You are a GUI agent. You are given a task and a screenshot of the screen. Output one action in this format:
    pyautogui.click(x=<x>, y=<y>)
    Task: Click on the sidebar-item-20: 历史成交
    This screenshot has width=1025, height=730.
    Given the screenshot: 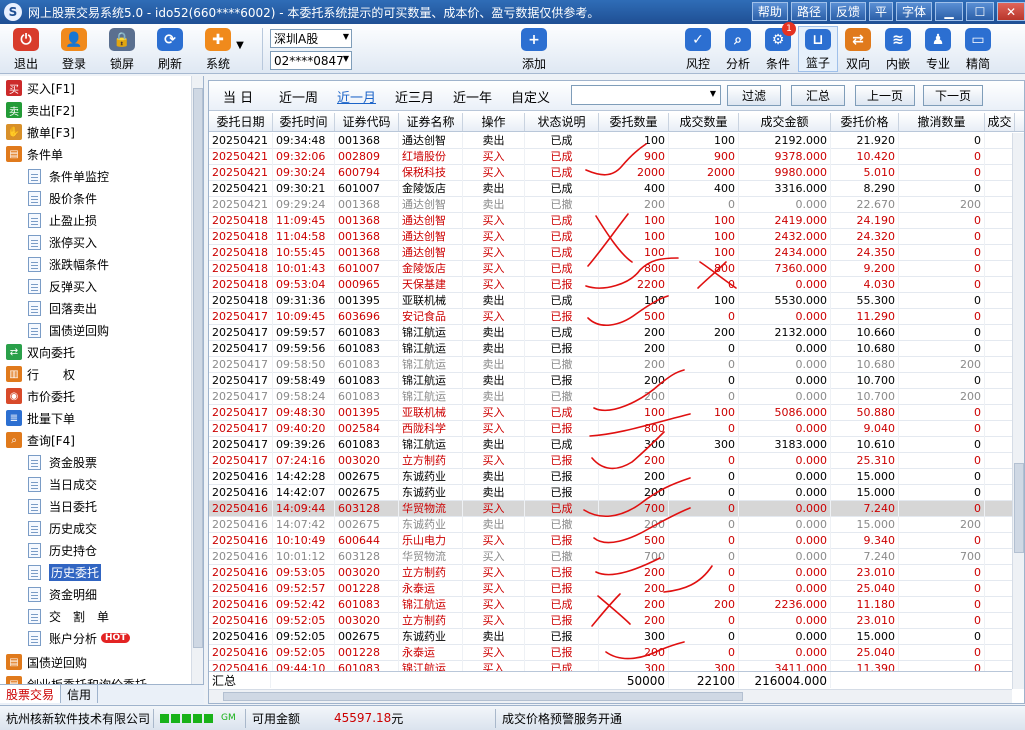 What is the action you would take?
    pyautogui.click(x=62, y=528)
    